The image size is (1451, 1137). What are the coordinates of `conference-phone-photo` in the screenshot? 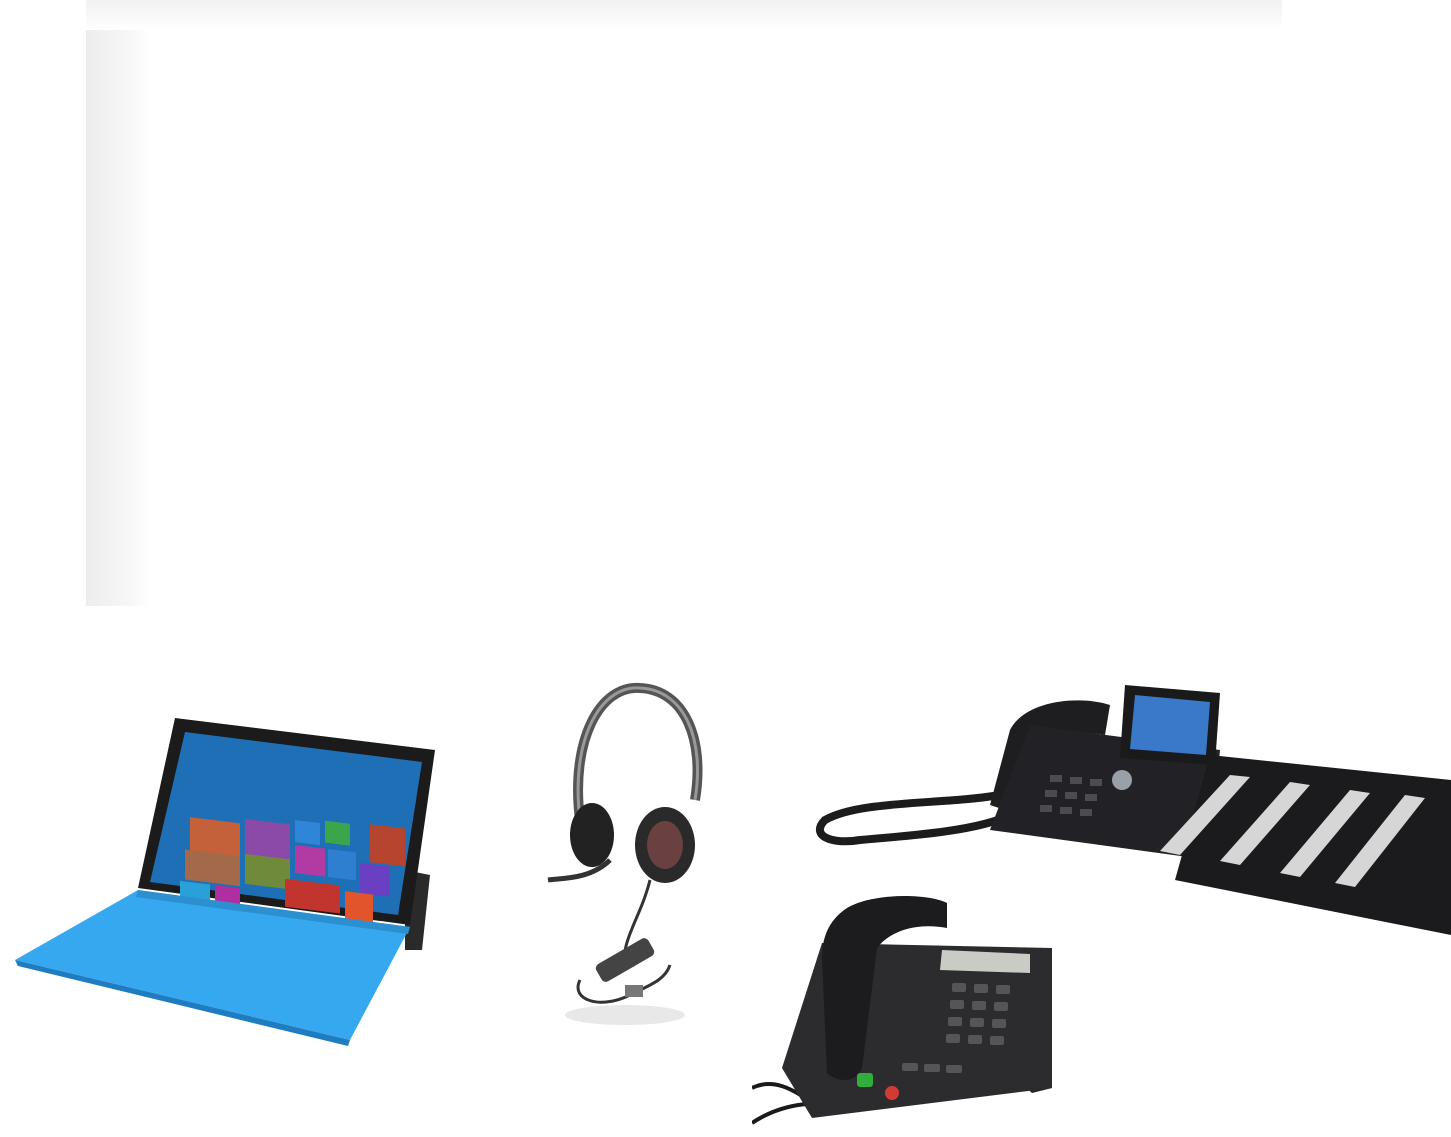 It's located at (914, 1012).